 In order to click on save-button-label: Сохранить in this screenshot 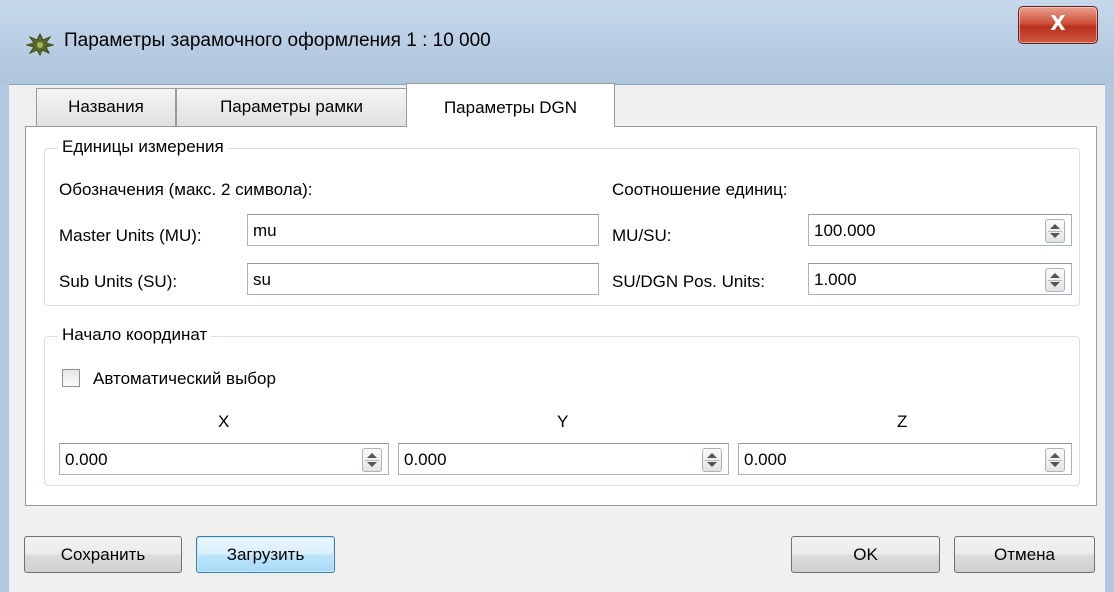, I will do `click(103, 554)`.